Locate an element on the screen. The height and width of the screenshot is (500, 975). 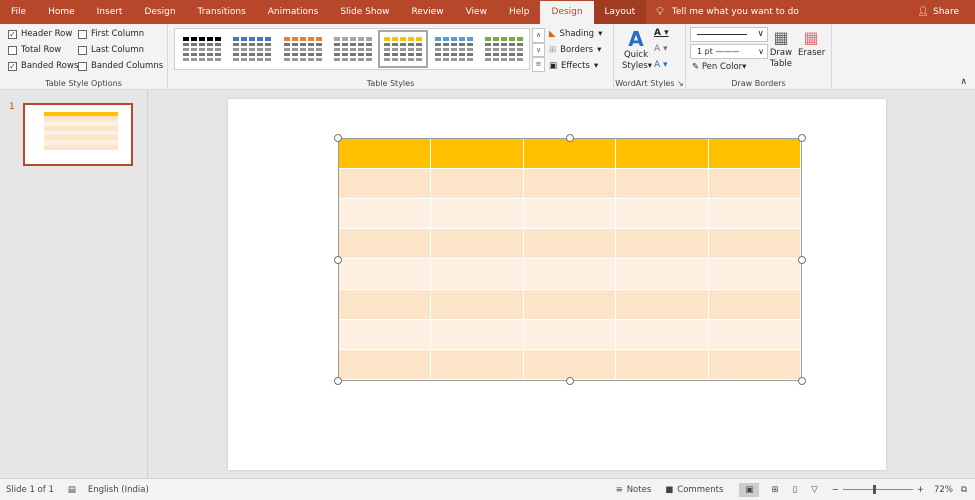
gallery-up-button: ∧ is located at coordinates (538, 35).